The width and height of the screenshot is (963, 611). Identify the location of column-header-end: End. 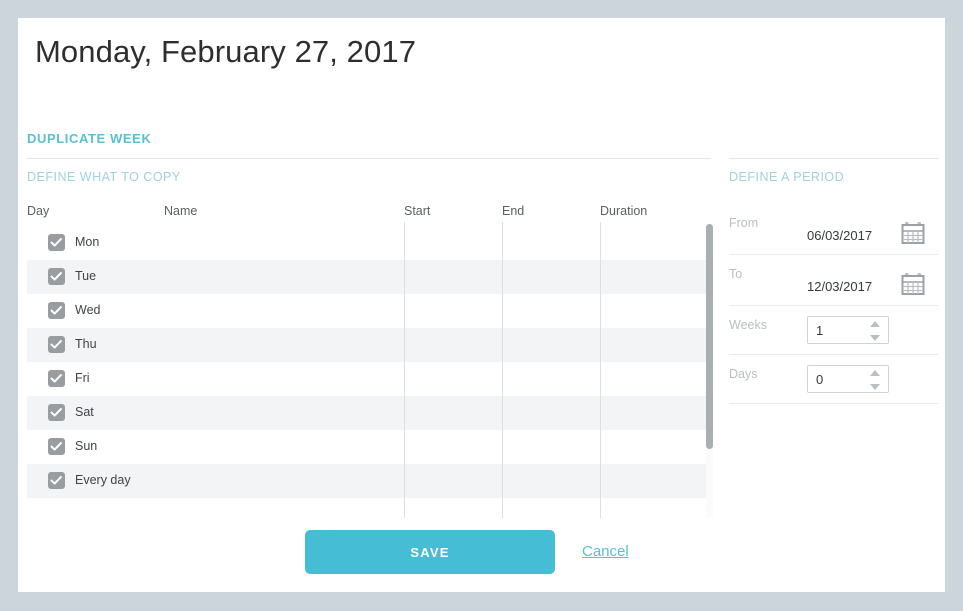
(513, 211).